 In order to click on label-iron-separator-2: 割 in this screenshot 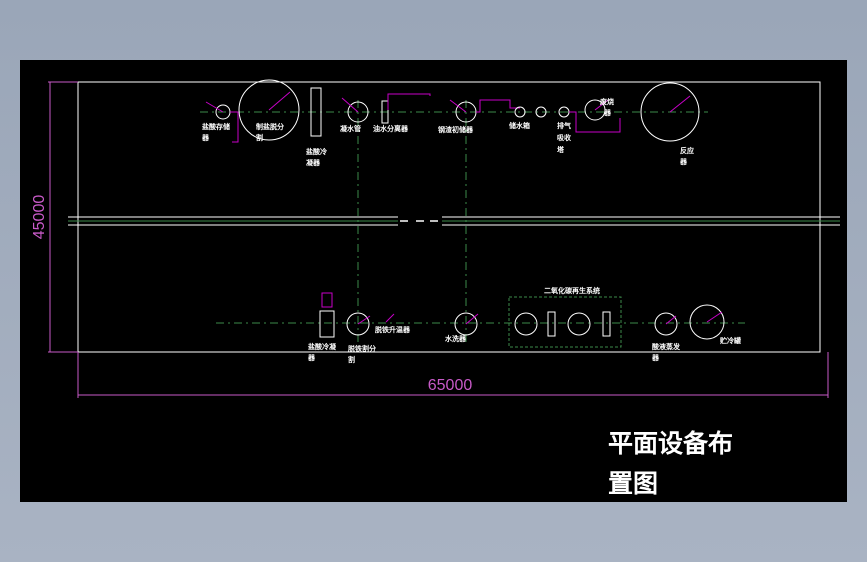, I will do `click(351, 359)`.